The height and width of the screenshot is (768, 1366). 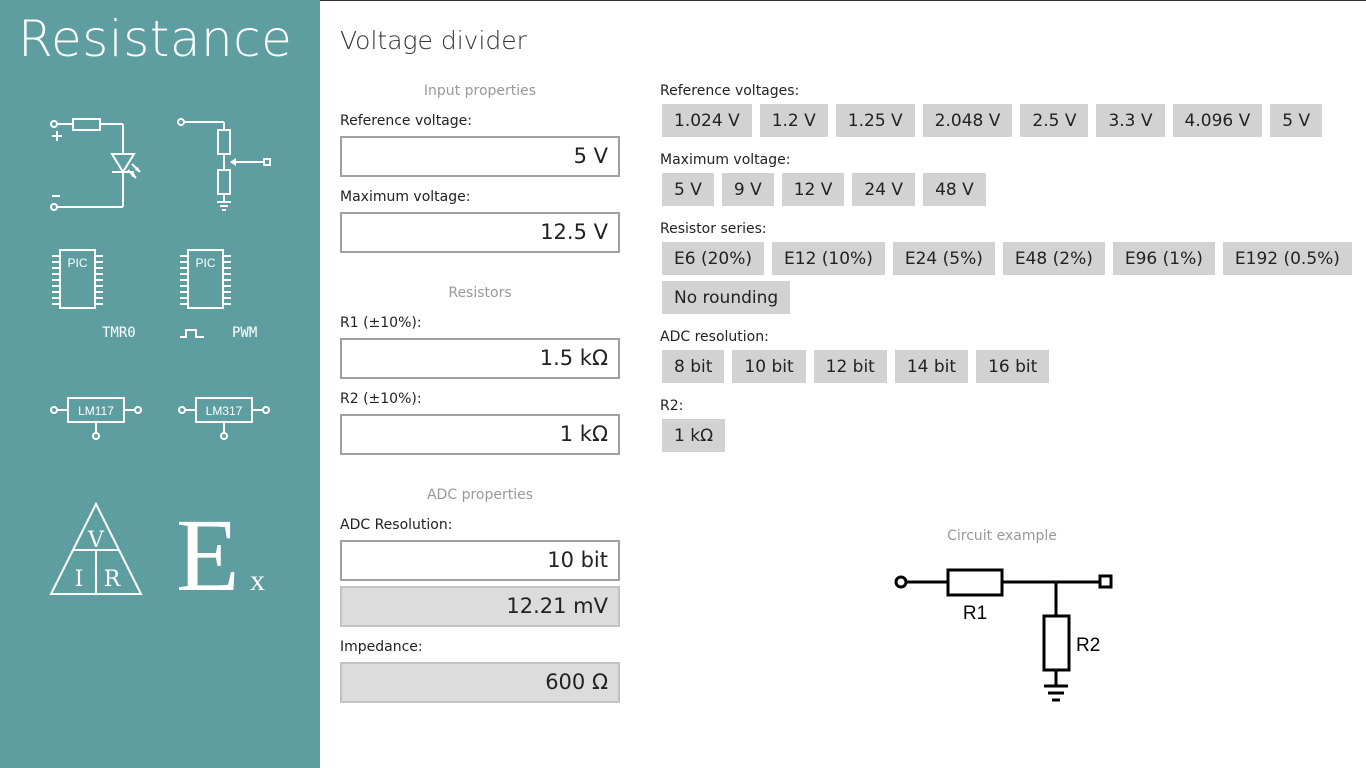 I want to click on preset-series-e48: E48 (2%), so click(x=1053, y=258).